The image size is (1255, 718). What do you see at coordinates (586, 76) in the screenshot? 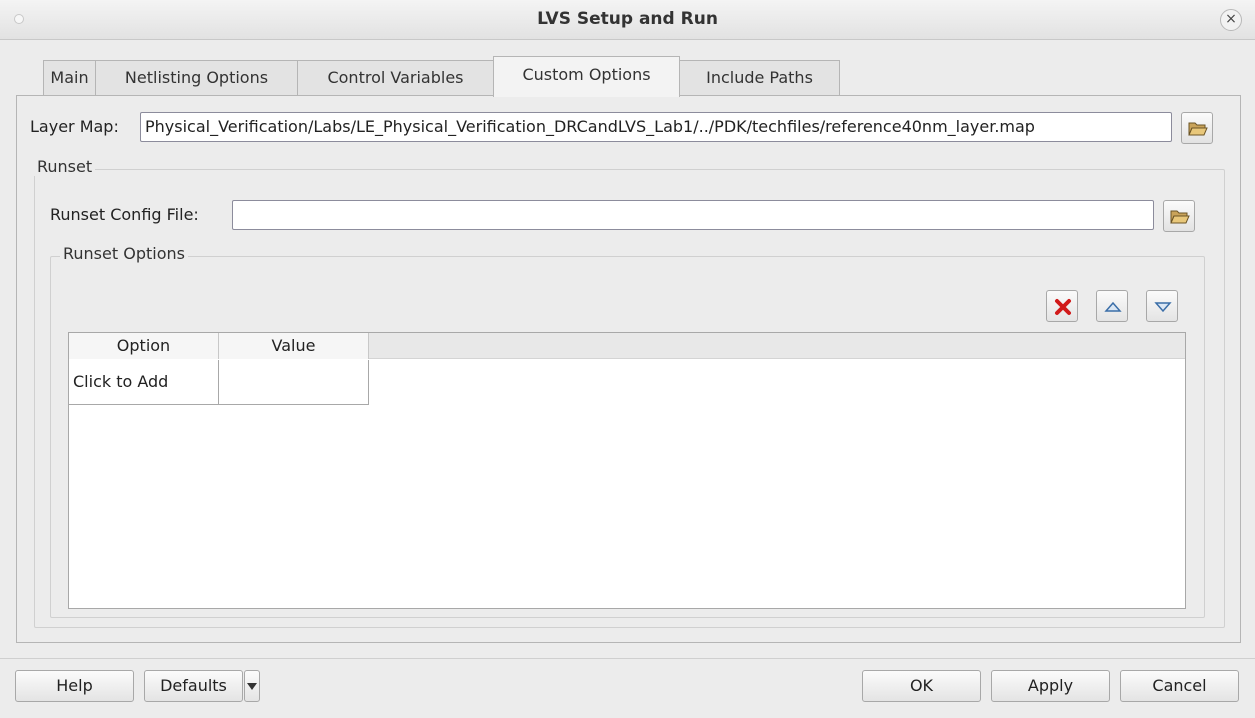
I see `tab-custom-options: Custom Options` at bounding box center [586, 76].